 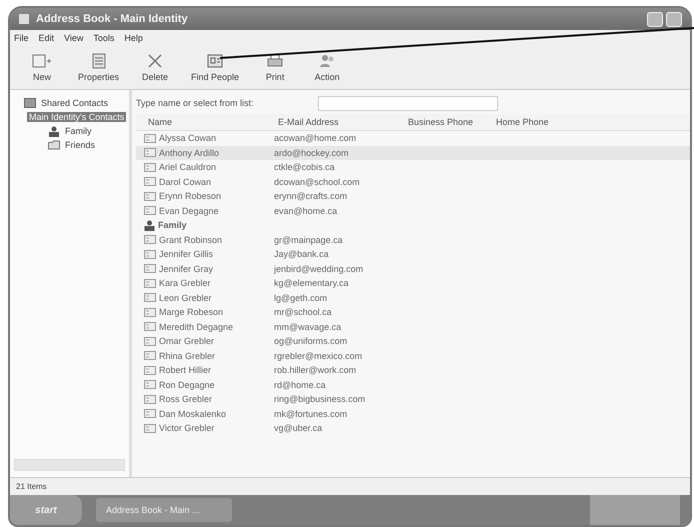 What do you see at coordinates (42, 61) in the screenshot?
I see `new-contact-icon` at bounding box center [42, 61].